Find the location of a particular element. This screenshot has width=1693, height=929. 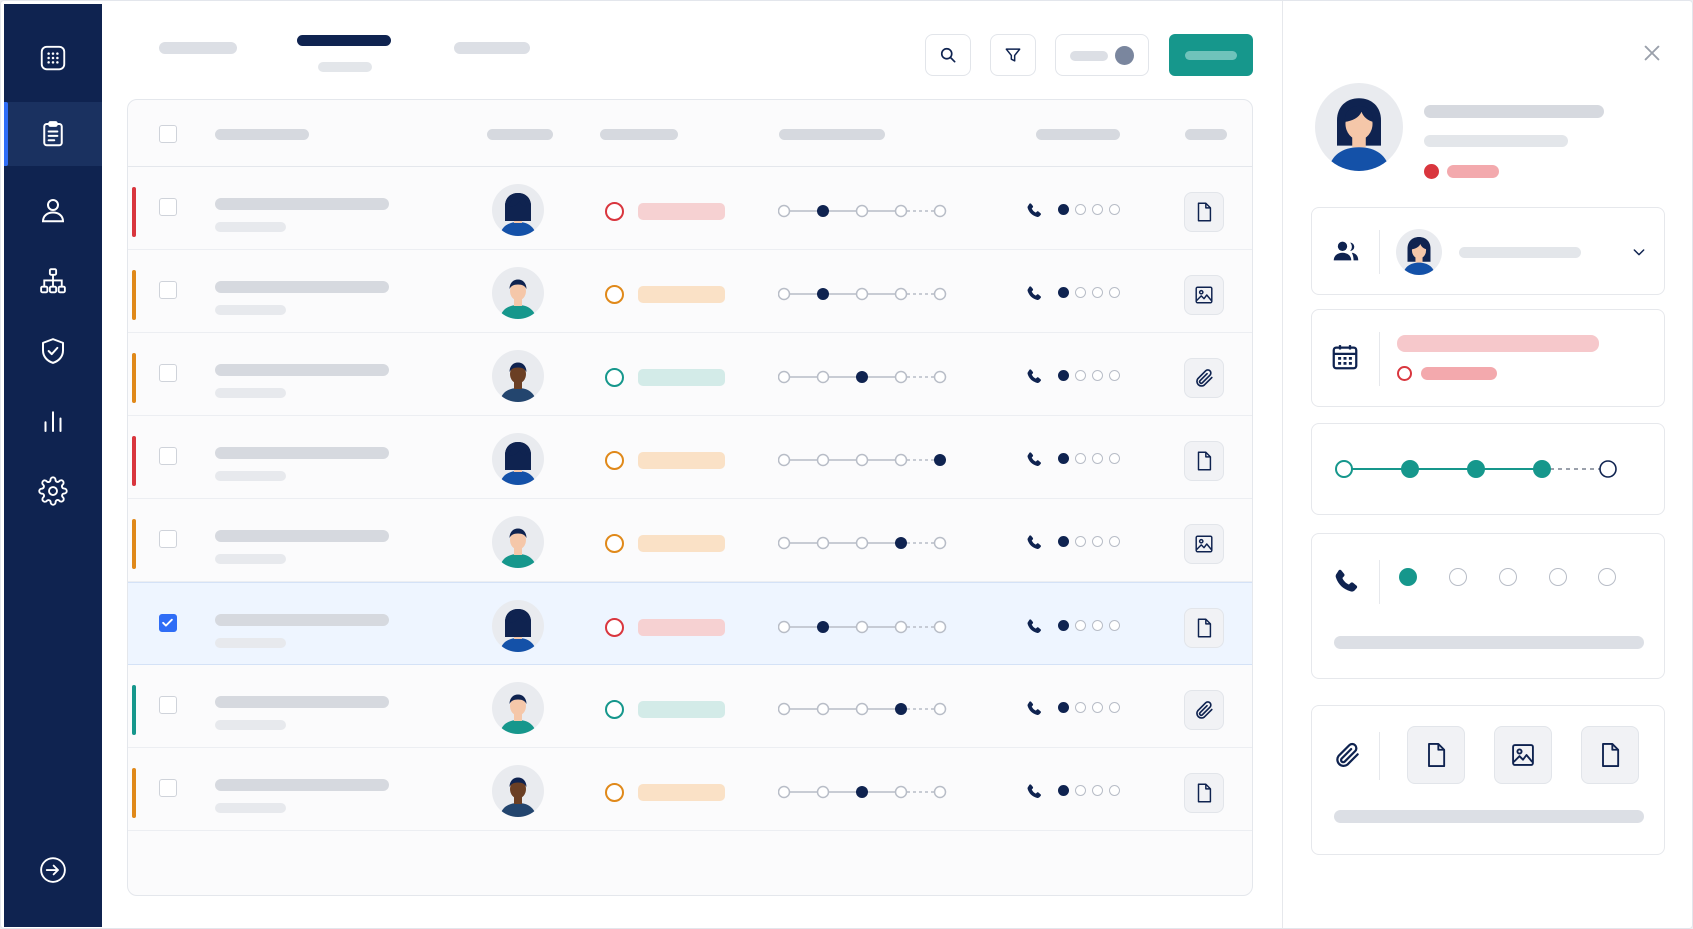

sidebar-item-organization is located at coordinates (53, 281).